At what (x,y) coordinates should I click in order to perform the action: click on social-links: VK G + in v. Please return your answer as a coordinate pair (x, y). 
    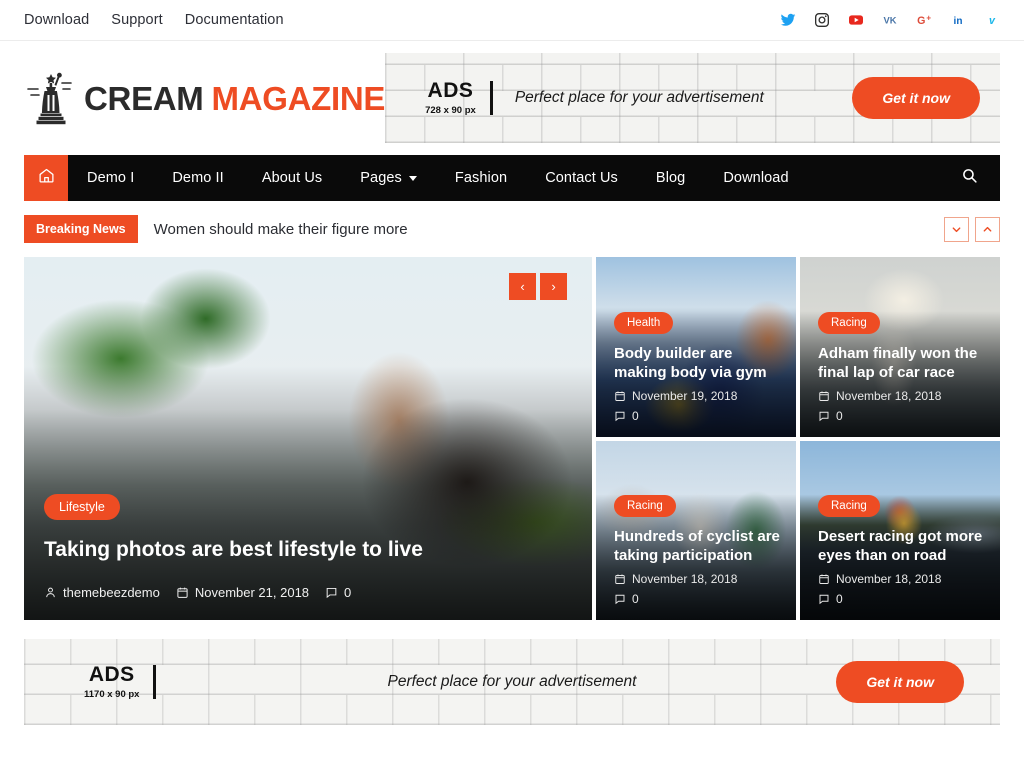
    Looking at the image, I should click on (890, 20).